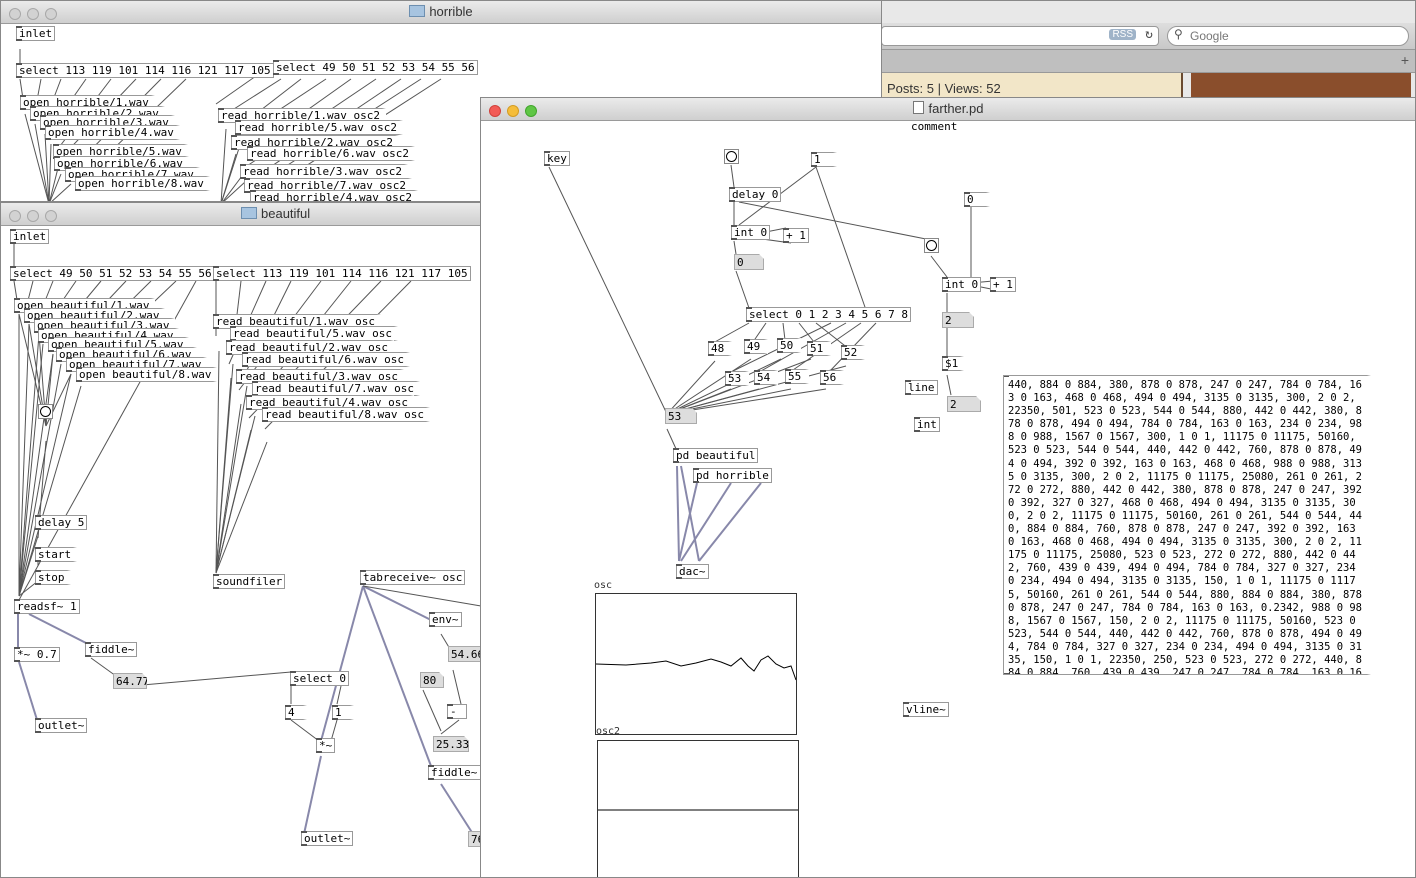  I want to click on rss-badge: RSS, so click(1122, 34).